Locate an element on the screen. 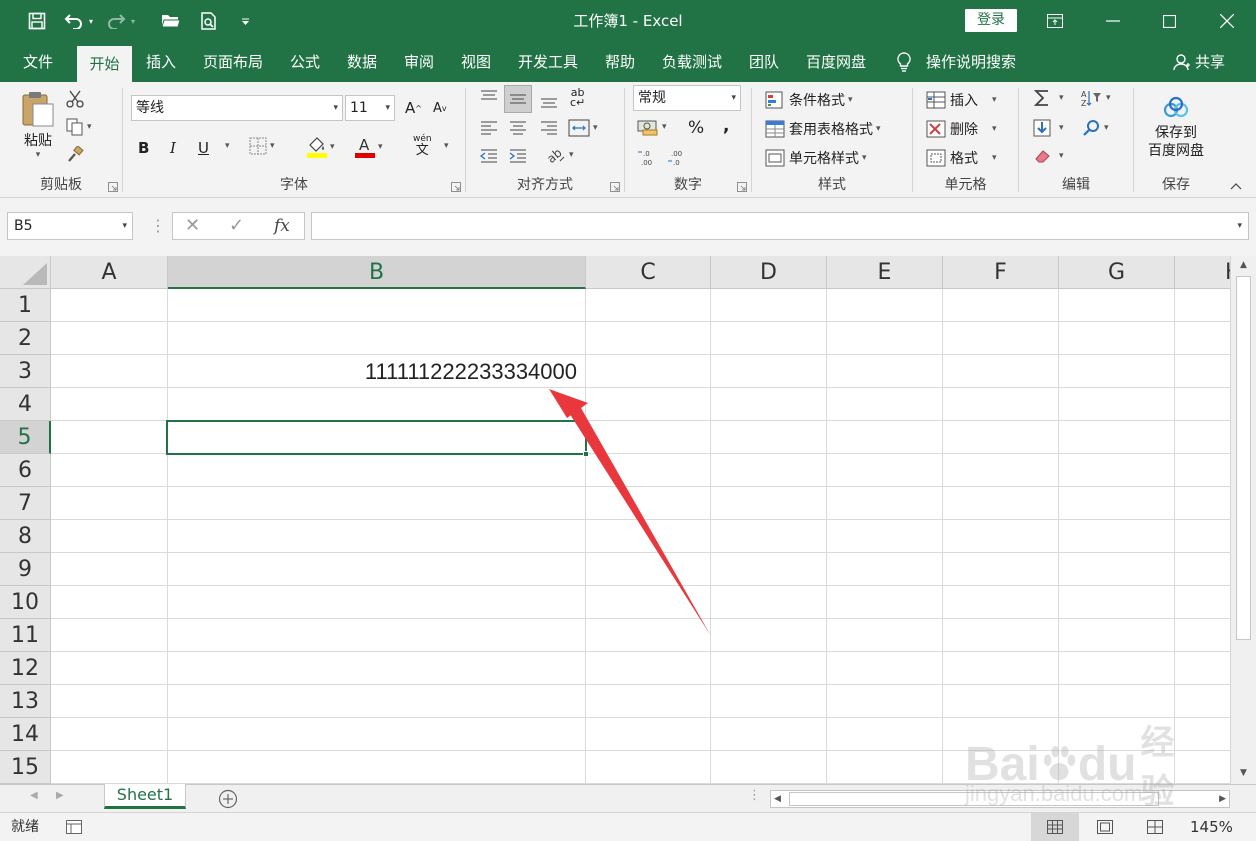 This screenshot has width=1256, height=841. orientation-button: ab ▾ is located at coordinates (560, 155).